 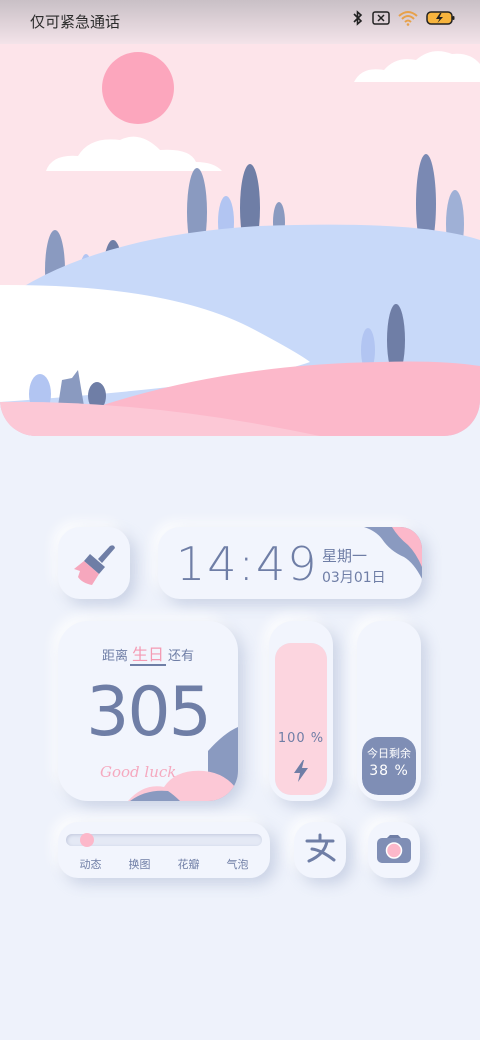 What do you see at coordinates (87, 840) in the screenshot?
I see `effect-slider-thumb` at bounding box center [87, 840].